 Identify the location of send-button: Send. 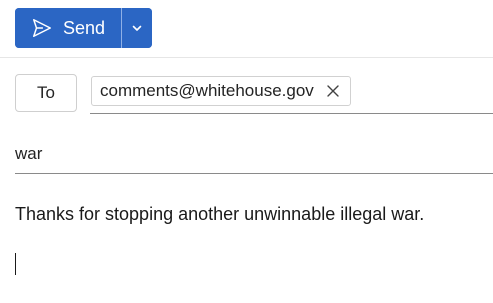
(68, 28).